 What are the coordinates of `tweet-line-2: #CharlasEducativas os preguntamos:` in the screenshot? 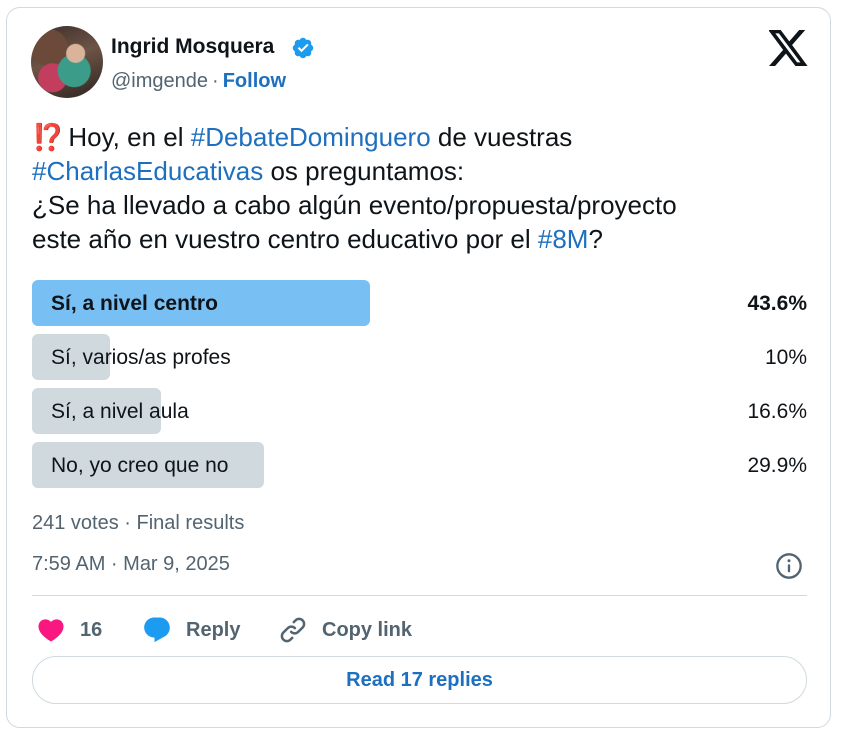 It's located at (427, 171).